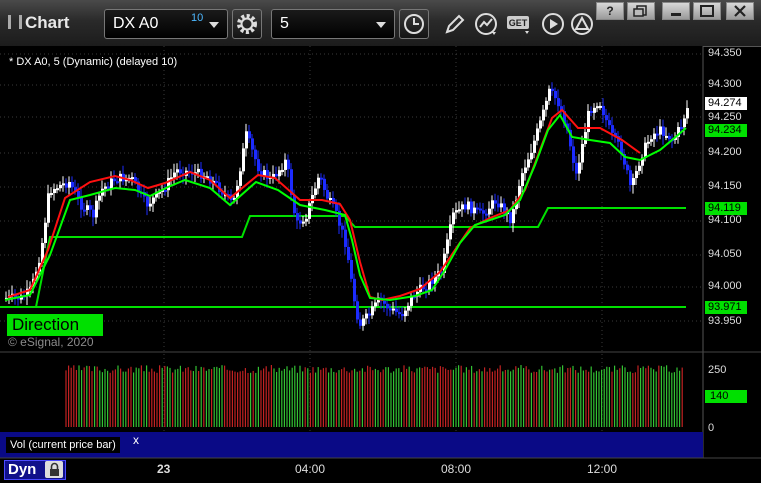 Image resolution: width=761 pixels, height=483 pixels. Describe the element at coordinates (164, 469) in the screenshot. I see `time-axis-label: 23` at that location.